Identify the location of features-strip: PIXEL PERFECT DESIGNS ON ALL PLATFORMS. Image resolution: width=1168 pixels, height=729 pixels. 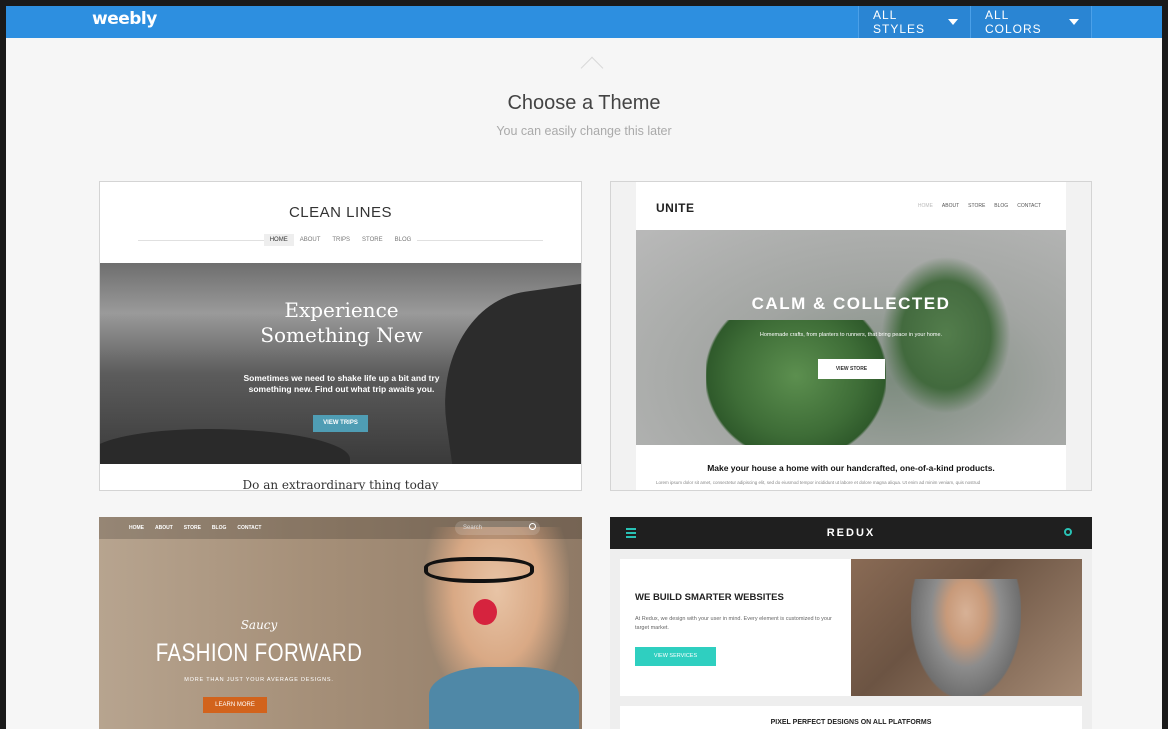
(851, 717).